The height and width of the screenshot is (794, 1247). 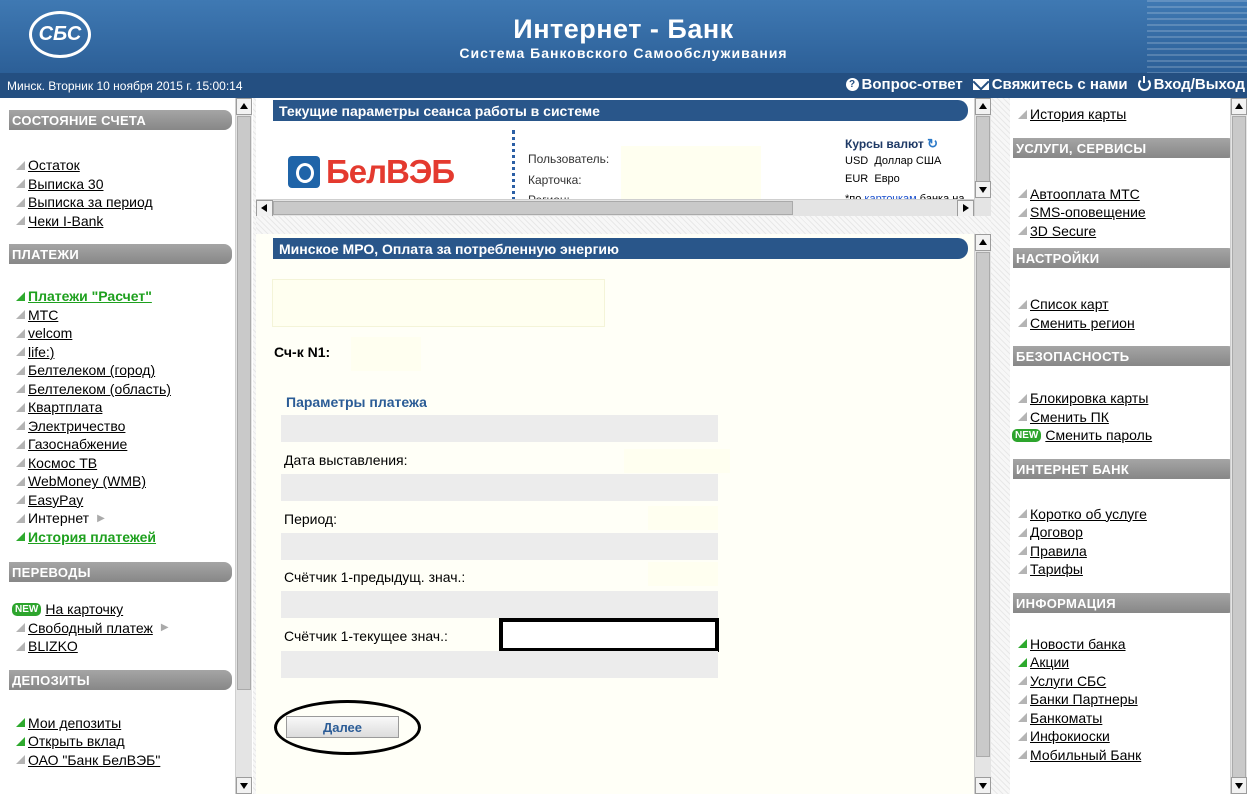 I want to click on sidebar-item-rent: Квартплата, so click(x=135, y=407).